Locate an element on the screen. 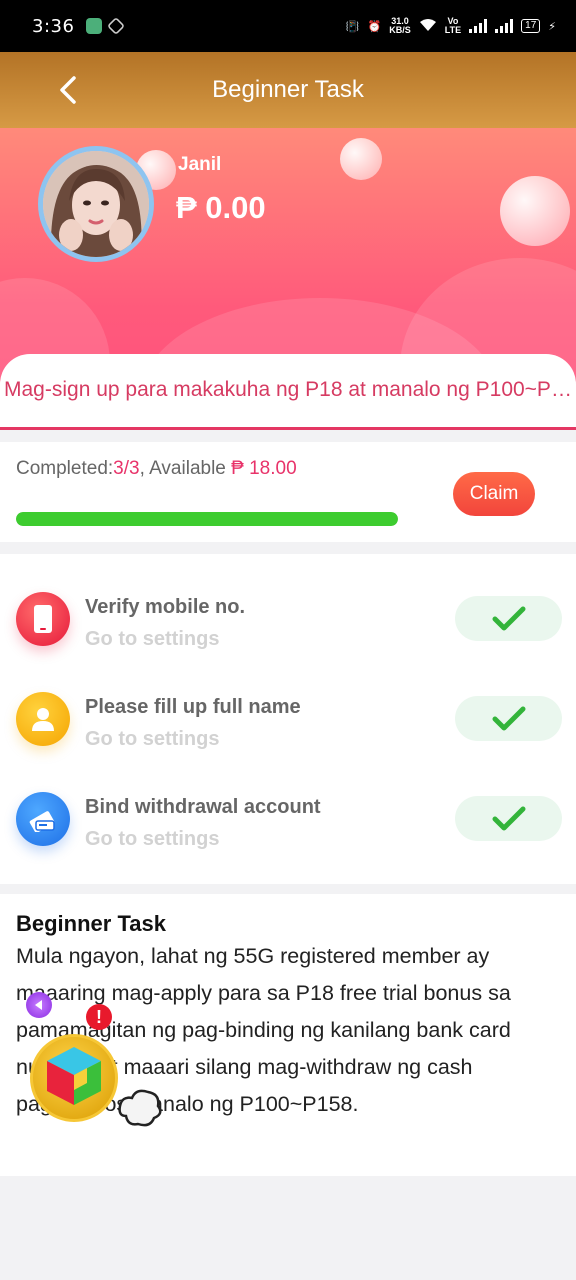 Image resolution: width=576 pixels, height=1280 pixels. status-bar: 3:36 📳 ⏰ 31.0 KB/S Vo LTE 17 ⚡ is located at coordinates (288, 26).